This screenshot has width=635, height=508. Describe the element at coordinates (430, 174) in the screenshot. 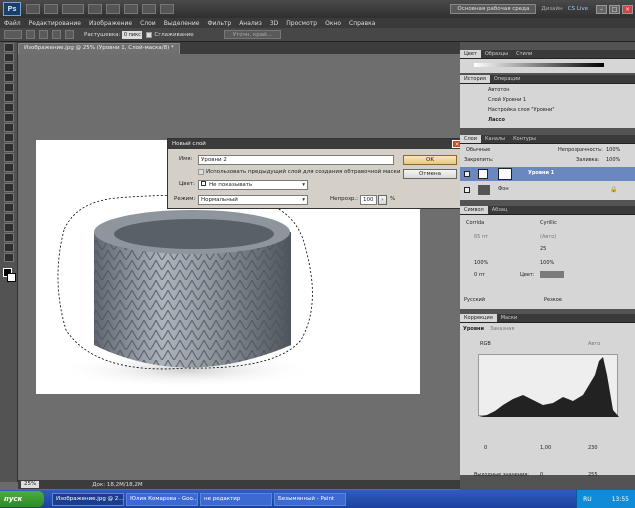

I see `cancel-button: Отмена` at that location.